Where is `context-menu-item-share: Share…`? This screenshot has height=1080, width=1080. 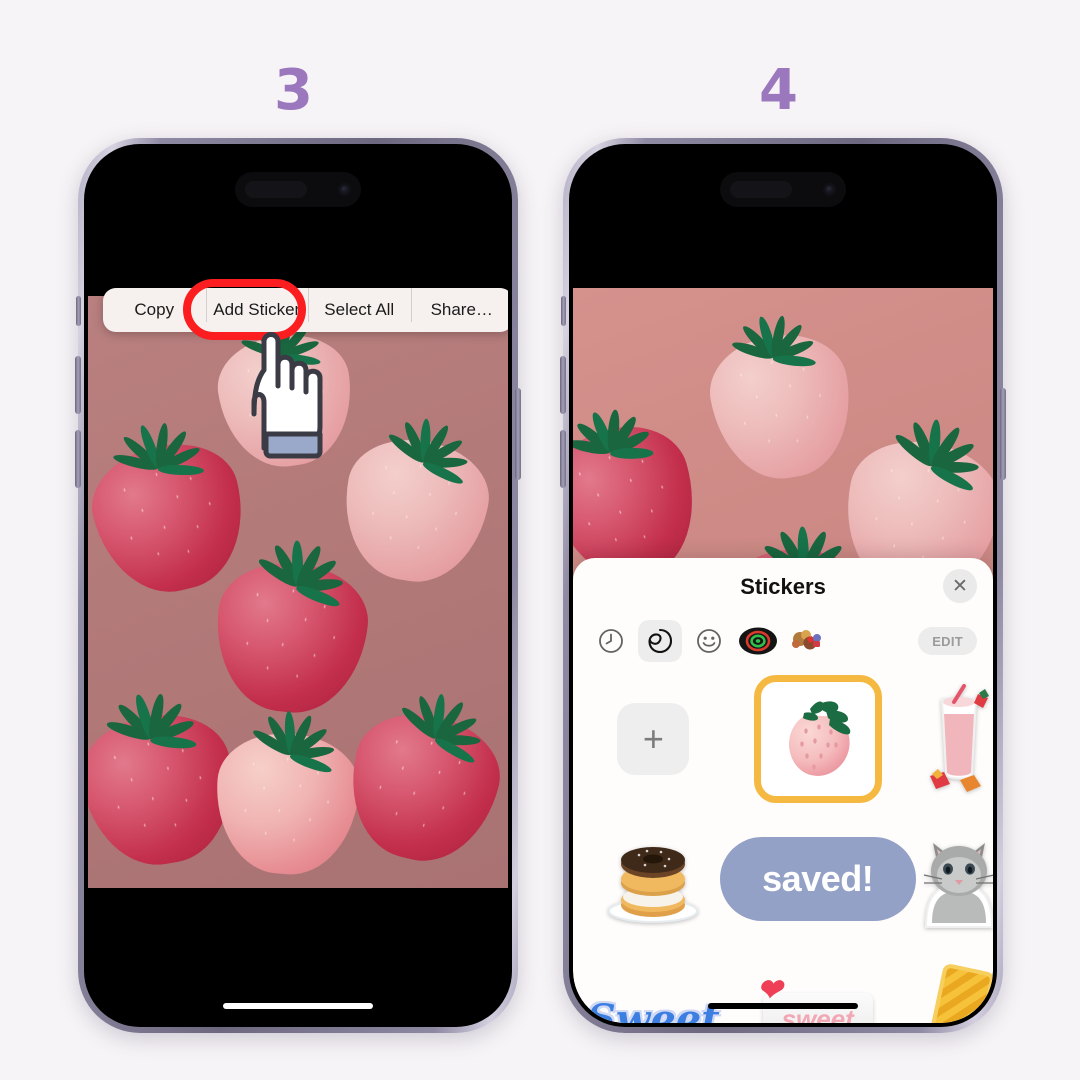 context-menu-item-share: Share… is located at coordinates (459, 305).